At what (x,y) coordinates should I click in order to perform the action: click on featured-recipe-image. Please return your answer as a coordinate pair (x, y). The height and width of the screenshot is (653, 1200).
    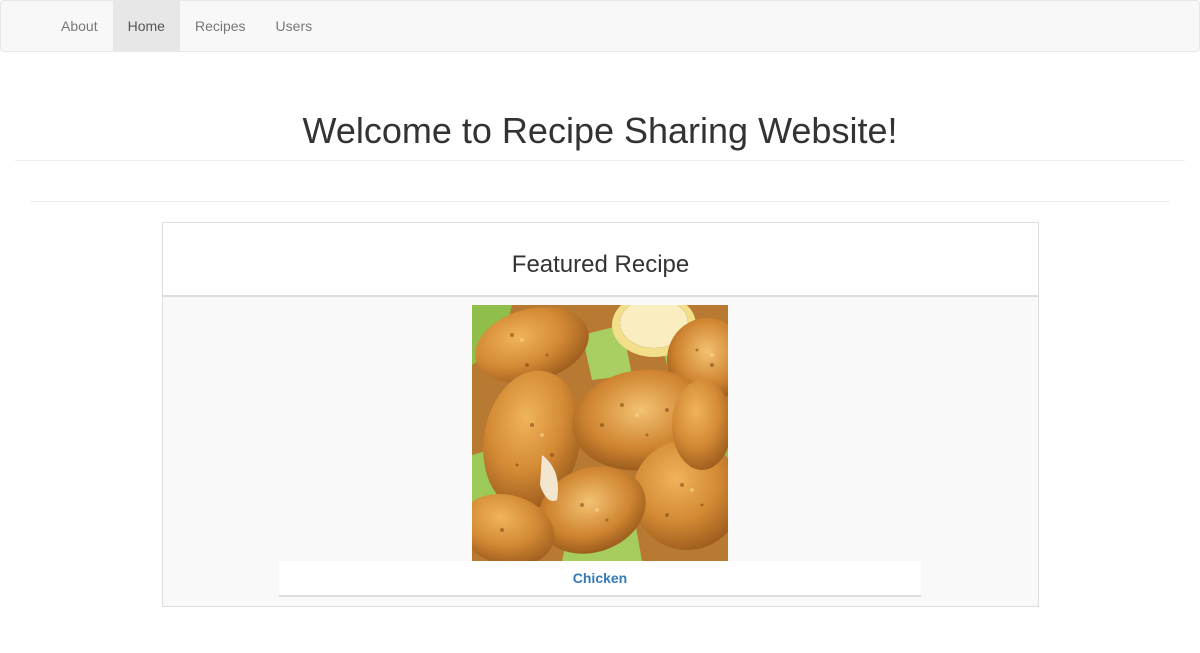
    Looking at the image, I should click on (600, 433).